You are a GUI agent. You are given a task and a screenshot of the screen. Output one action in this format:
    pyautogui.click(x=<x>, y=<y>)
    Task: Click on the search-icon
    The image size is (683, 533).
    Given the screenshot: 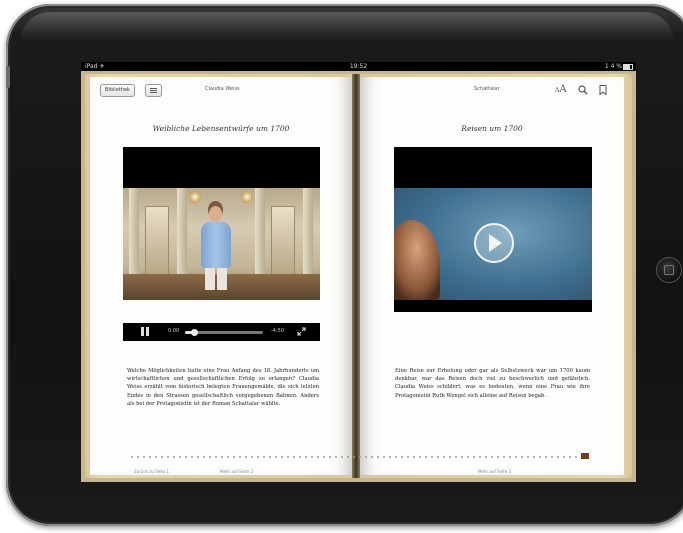 What is the action you would take?
    pyautogui.click(x=583, y=90)
    